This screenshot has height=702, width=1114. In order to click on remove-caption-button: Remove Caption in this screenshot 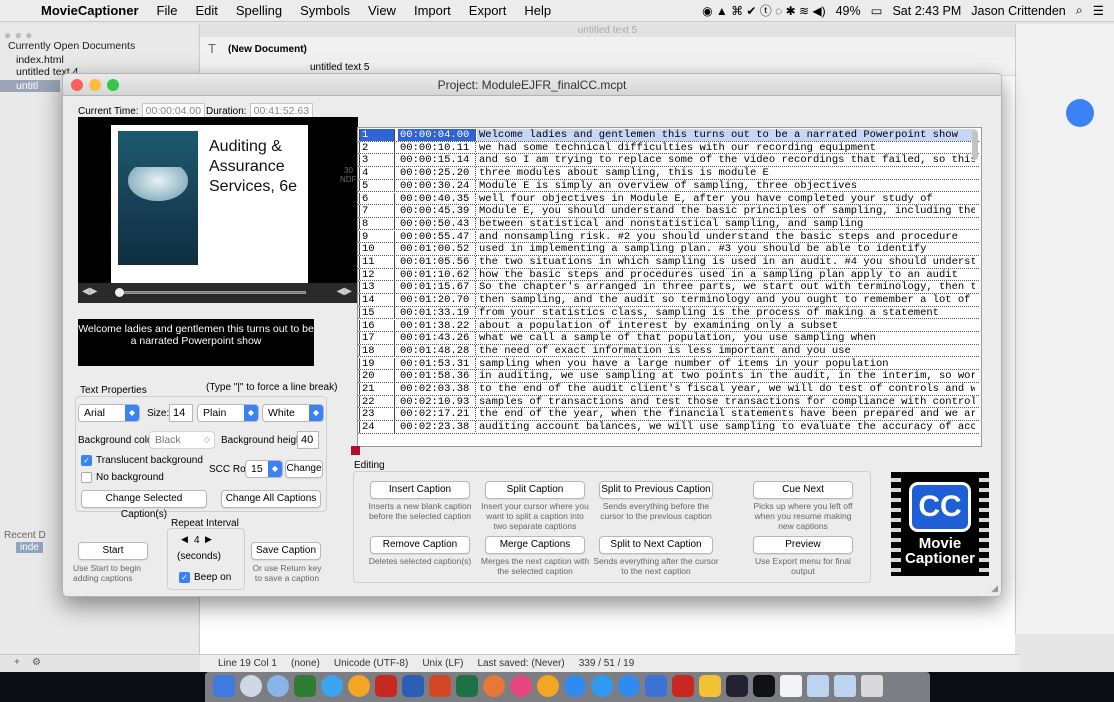, I will do `click(420, 545)`.